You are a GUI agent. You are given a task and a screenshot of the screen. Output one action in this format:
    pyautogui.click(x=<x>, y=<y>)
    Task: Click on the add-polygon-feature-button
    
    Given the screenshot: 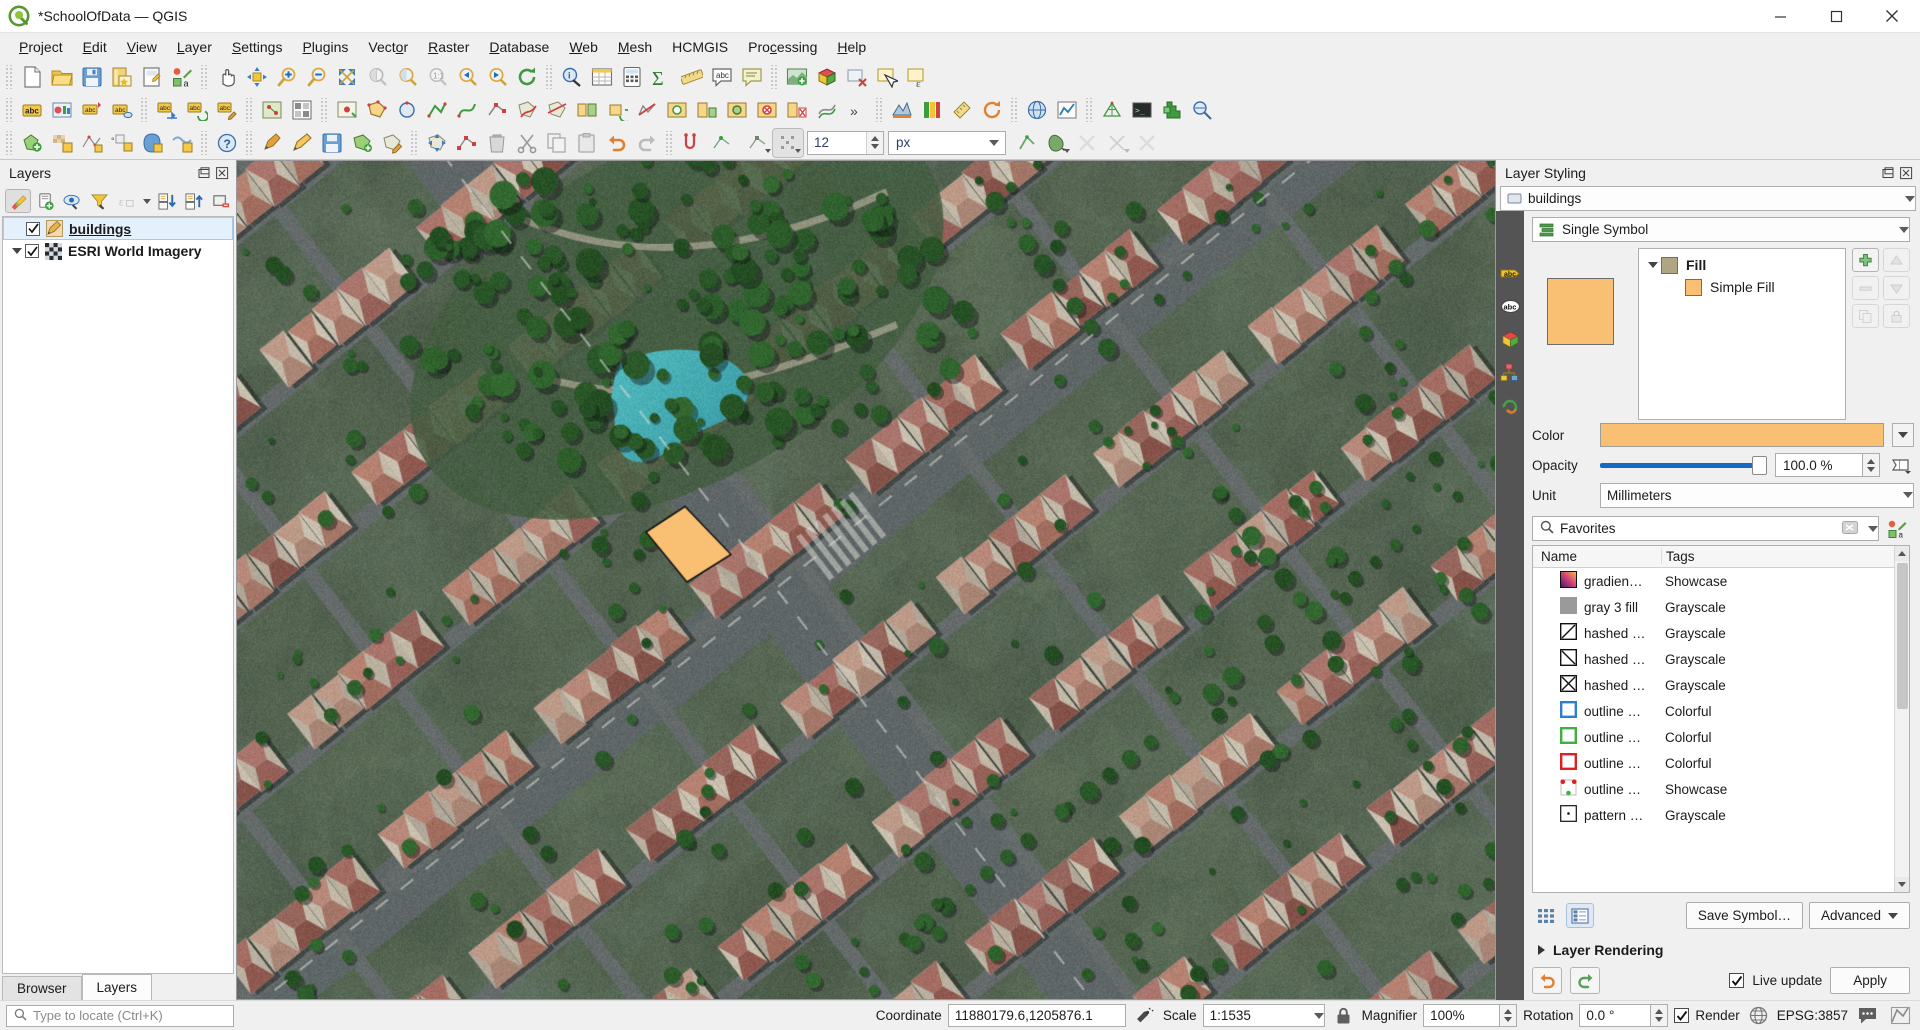 What is the action you would take?
    pyautogui.click(x=377, y=110)
    